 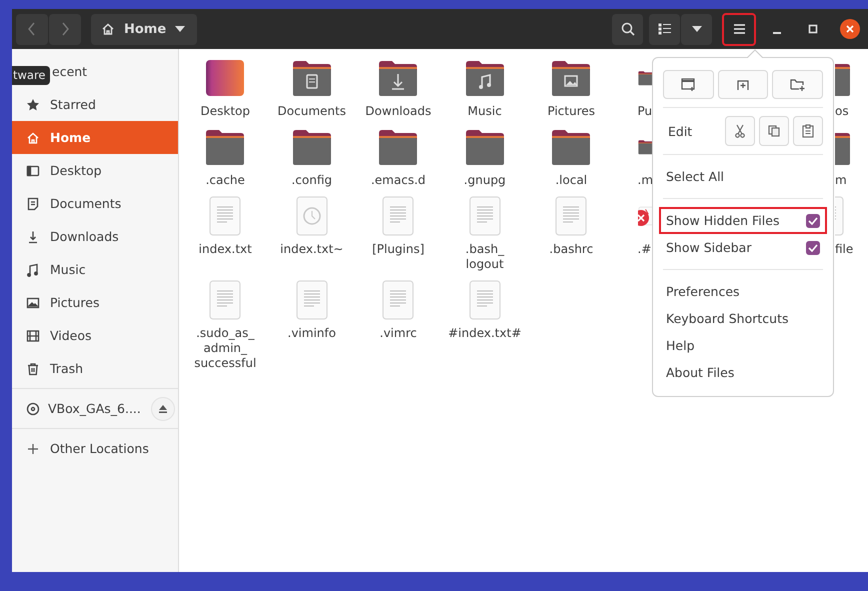 What do you see at coordinates (33, 335) in the screenshot?
I see `film-icon` at bounding box center [33, 335].